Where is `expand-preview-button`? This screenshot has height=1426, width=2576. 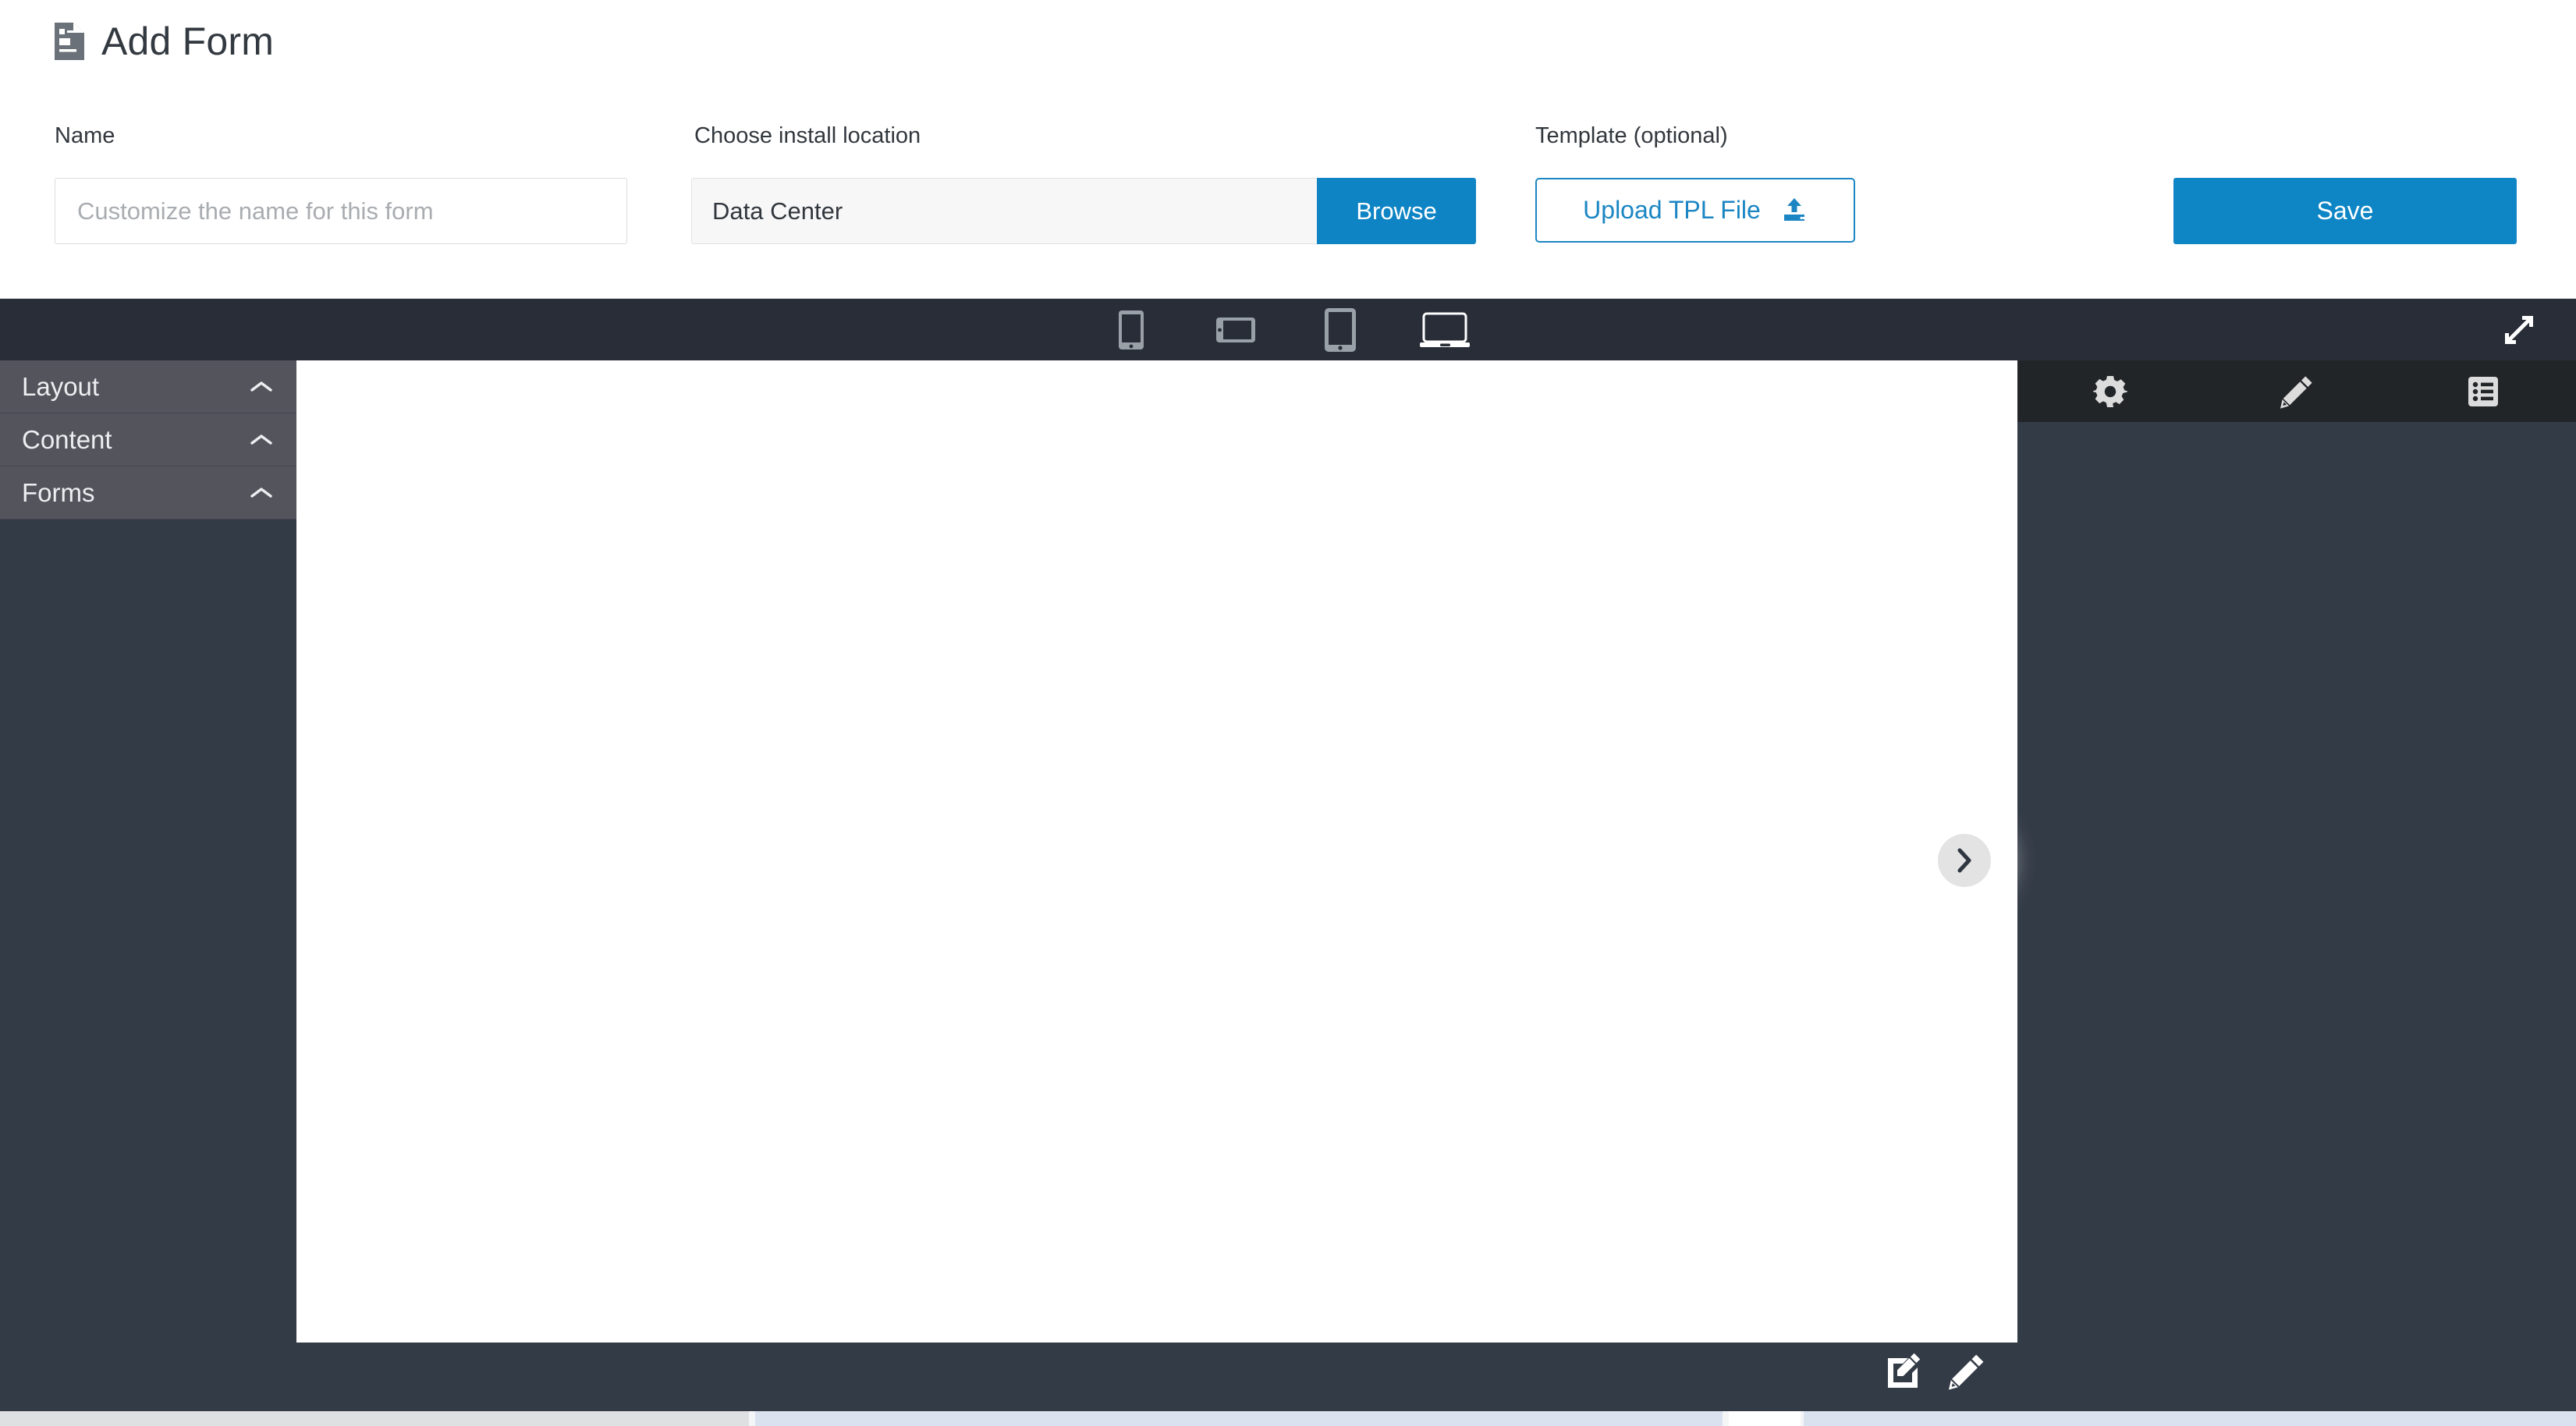
expand-preview-button is located at coordinates (2519, 329).